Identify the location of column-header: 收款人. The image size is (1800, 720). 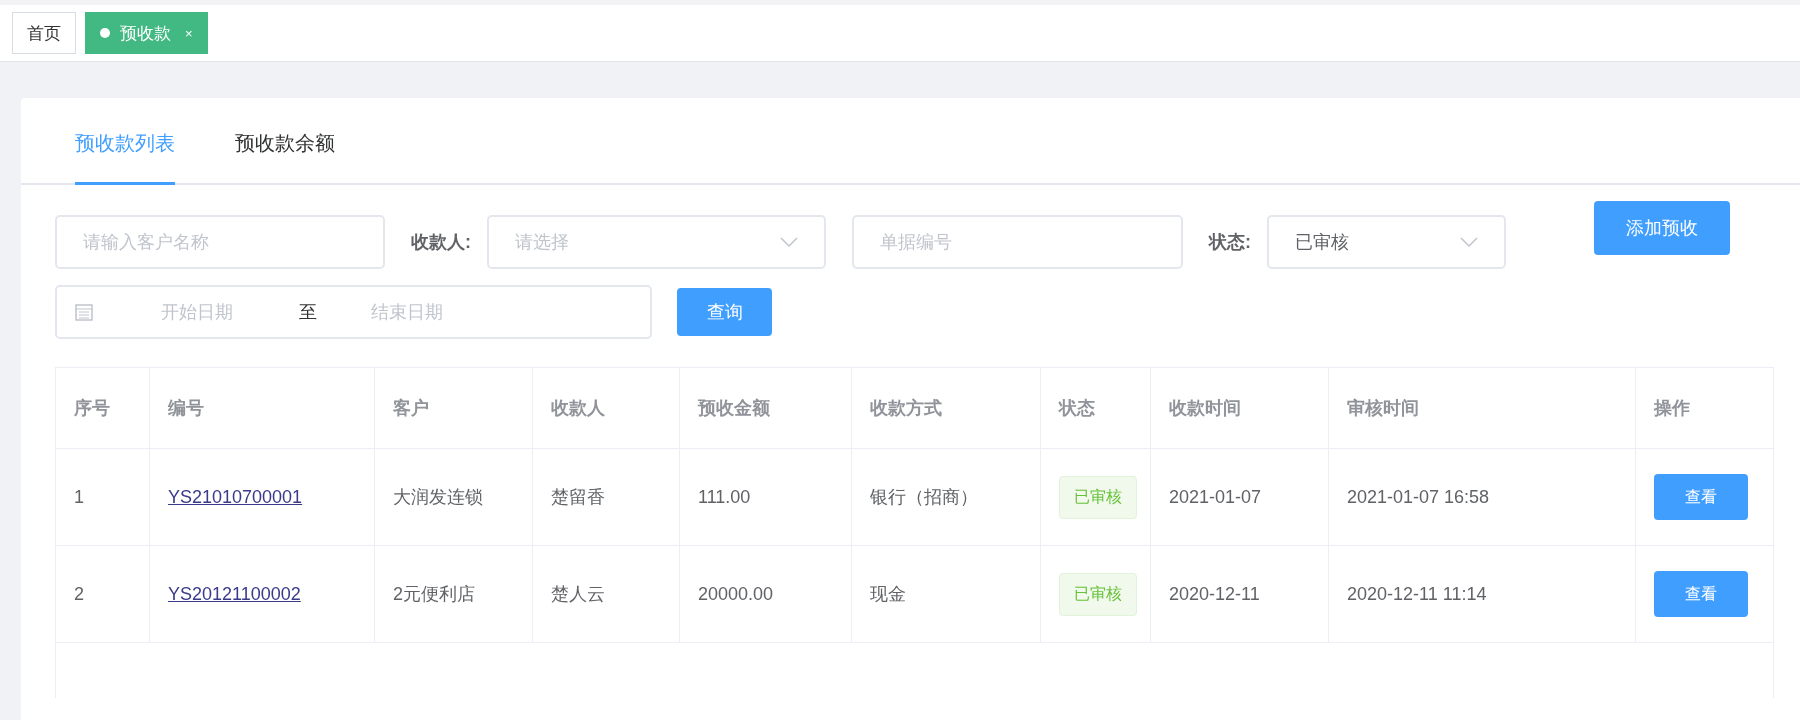
(578, 408).